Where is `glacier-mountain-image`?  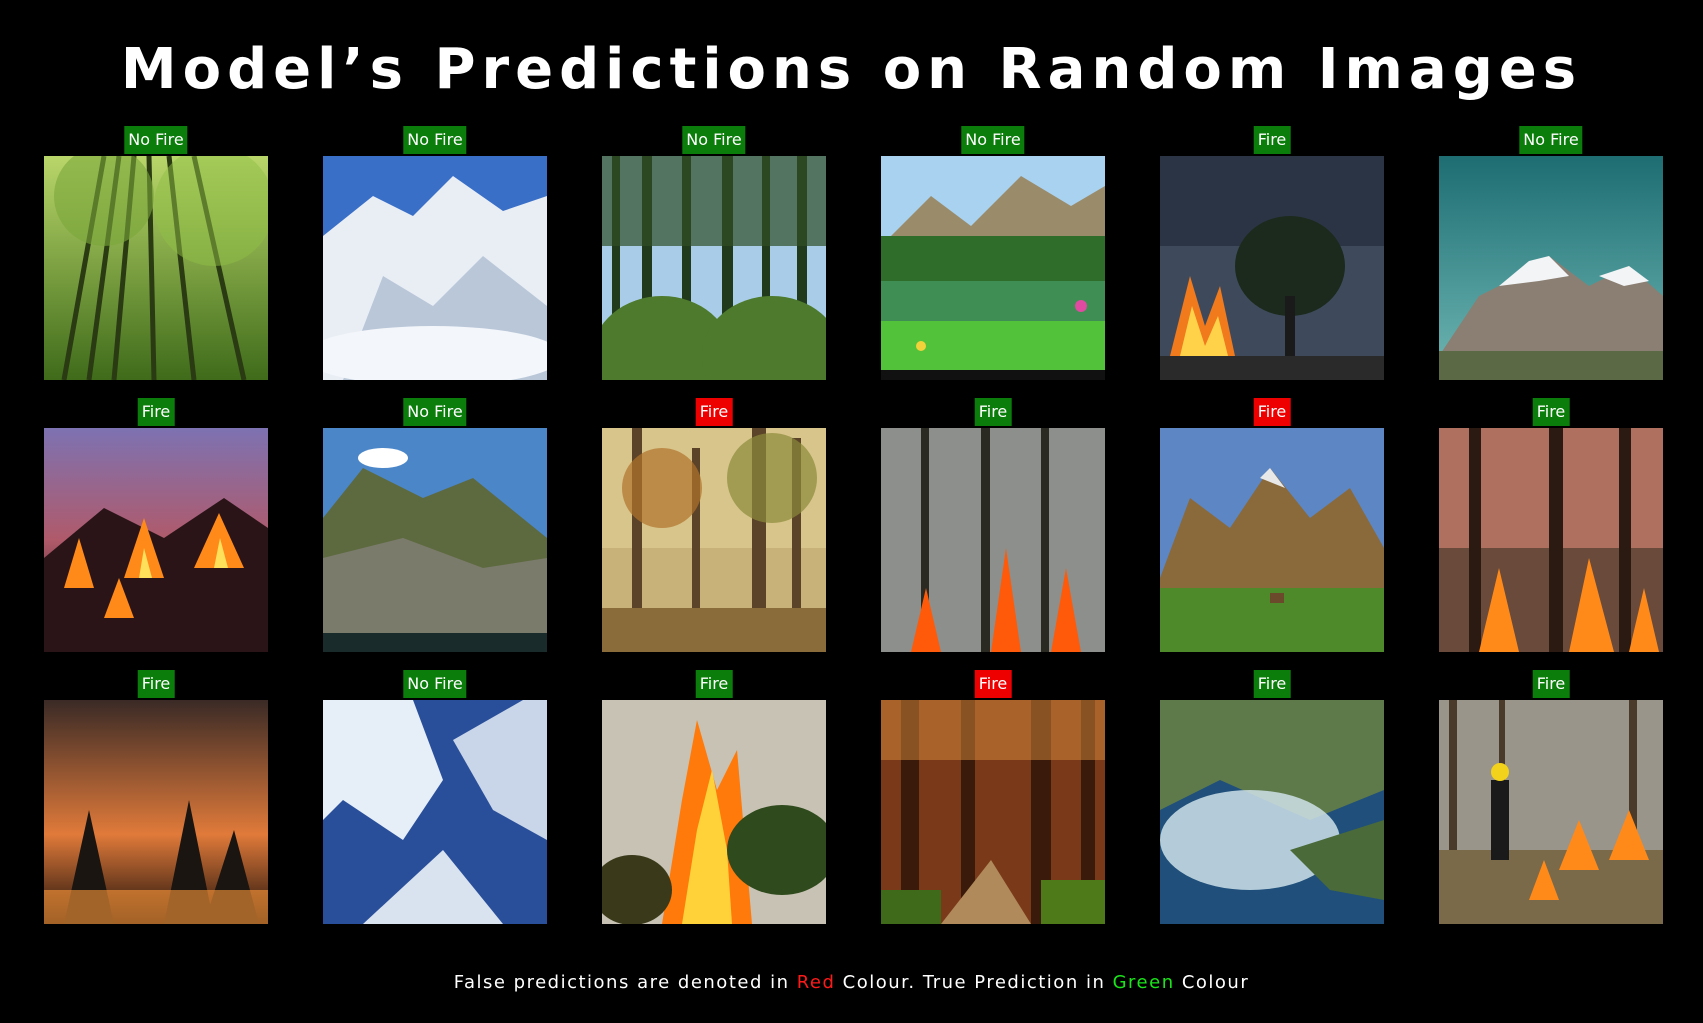 glacier-mountain-image is located at coordinates (435, 812).